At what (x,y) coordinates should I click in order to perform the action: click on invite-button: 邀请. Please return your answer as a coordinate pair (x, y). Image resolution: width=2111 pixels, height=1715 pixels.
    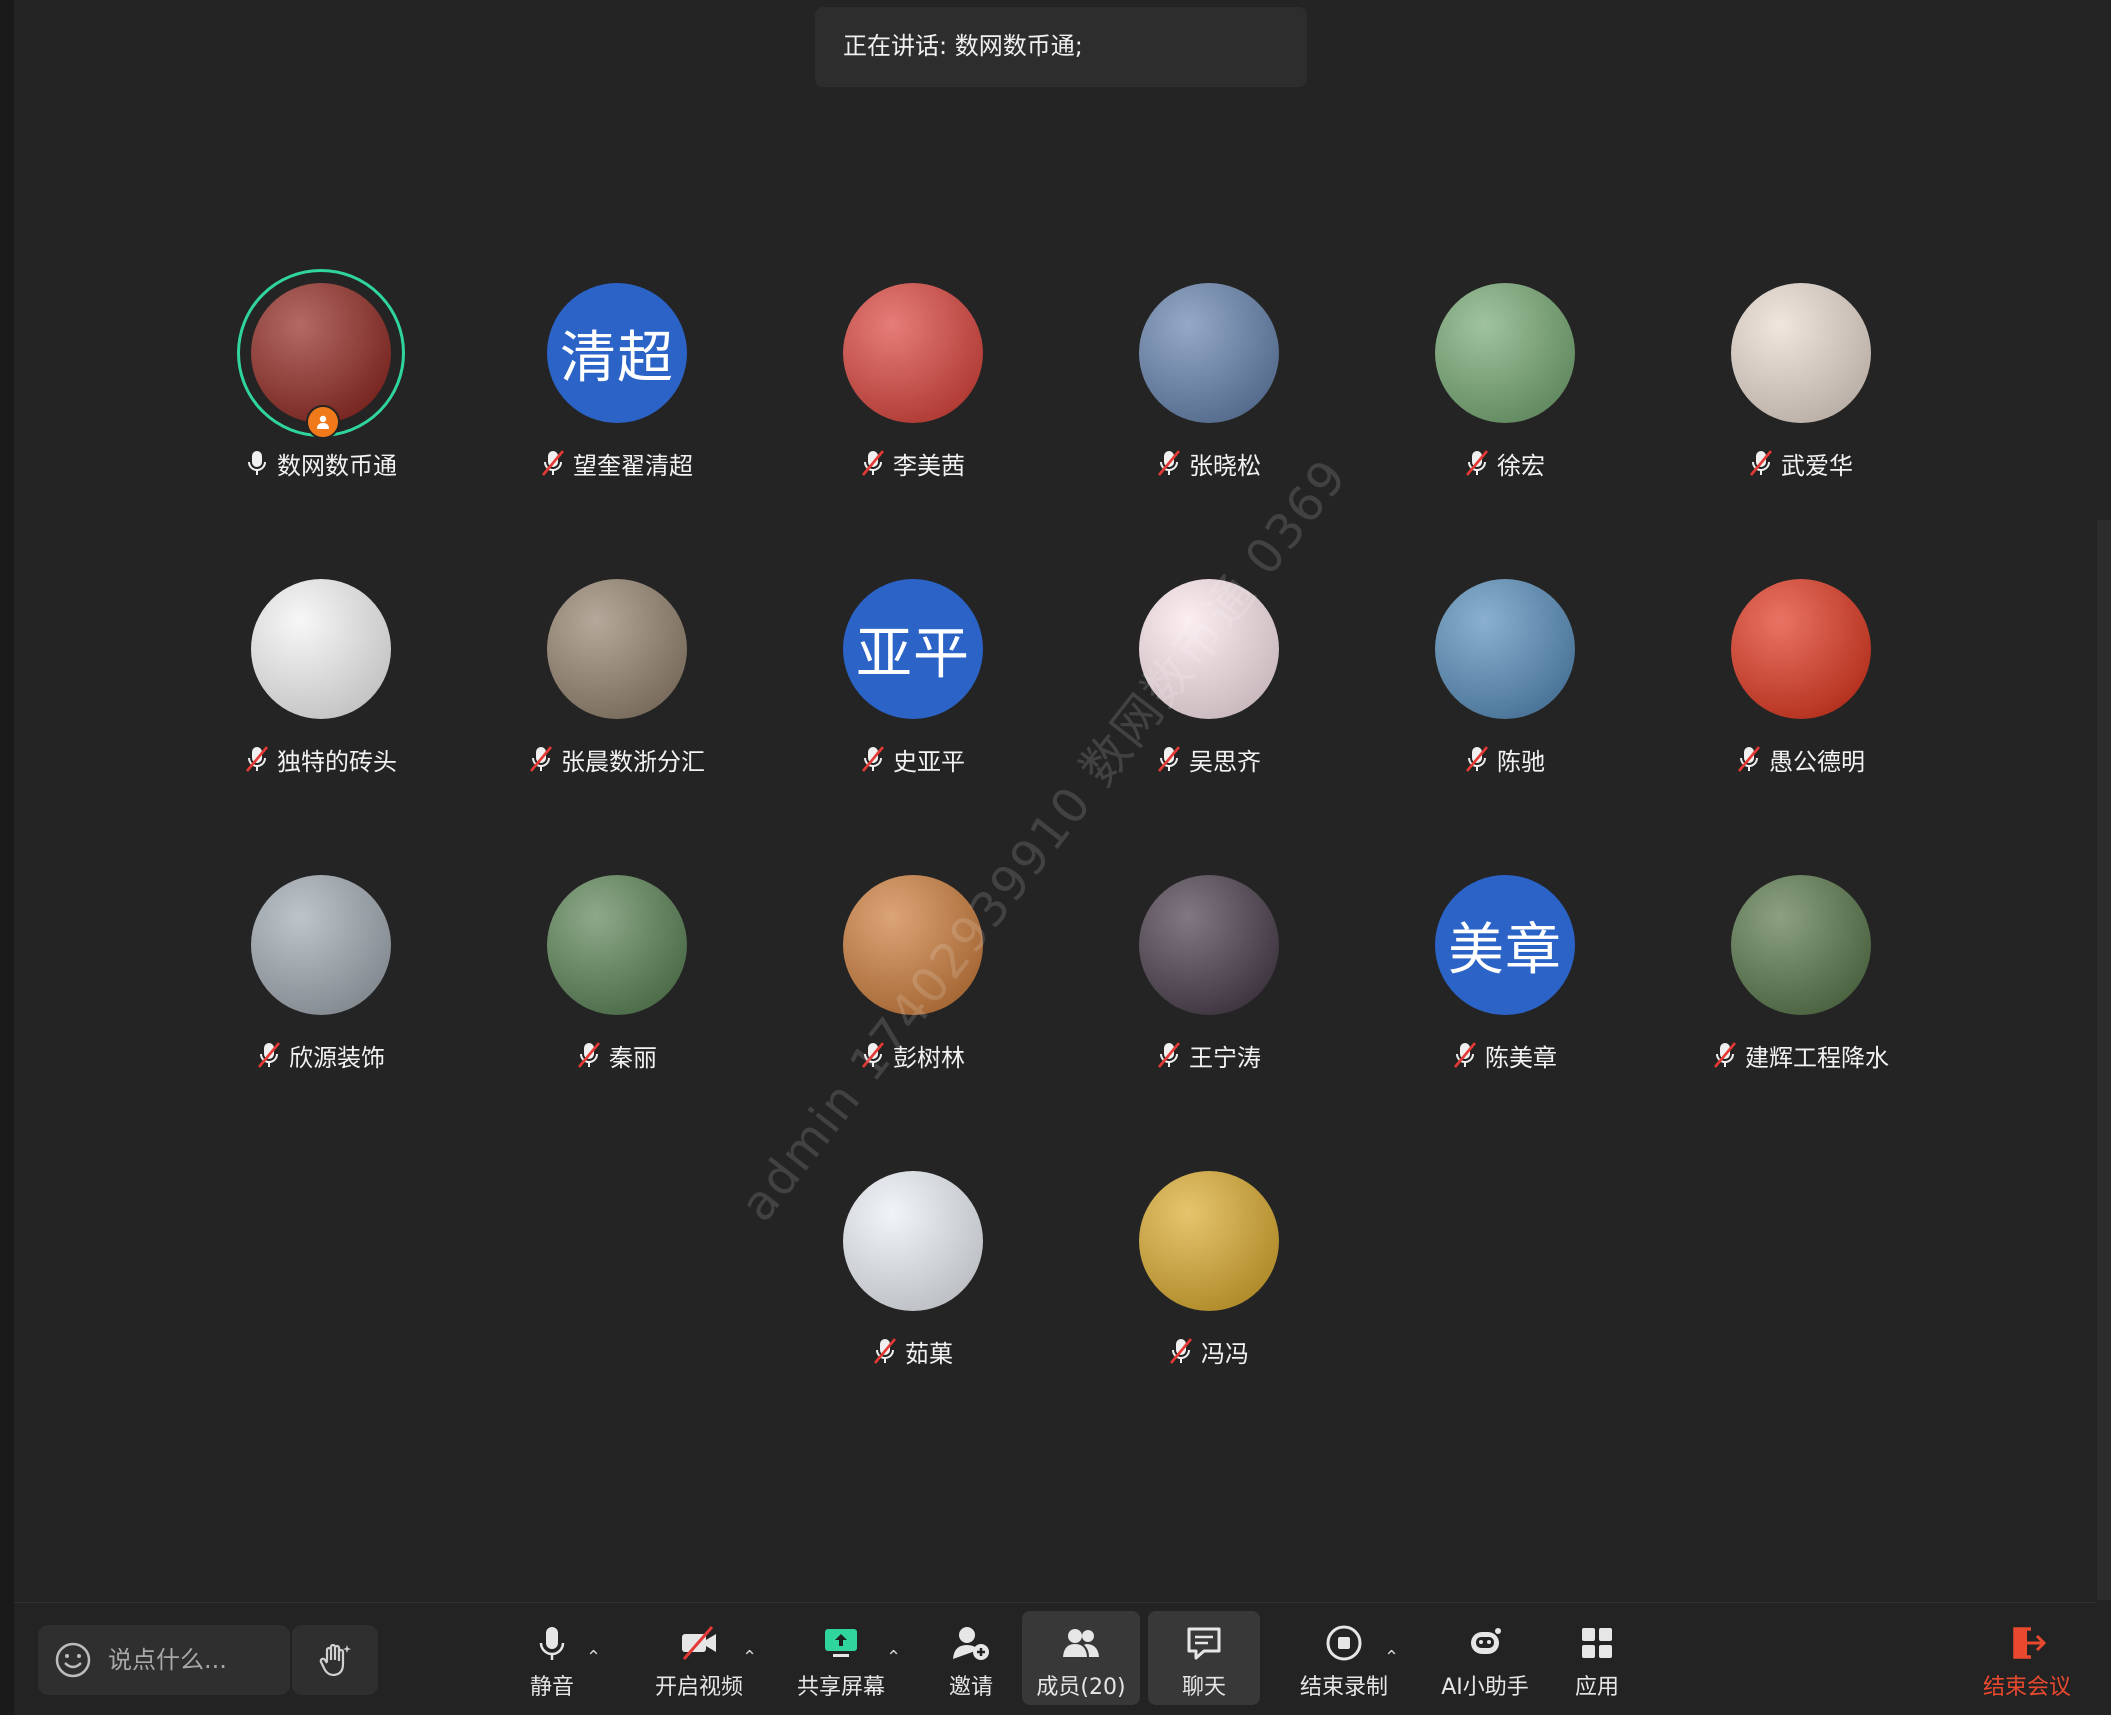
    Looking at the image, I should click on (971, 1658).